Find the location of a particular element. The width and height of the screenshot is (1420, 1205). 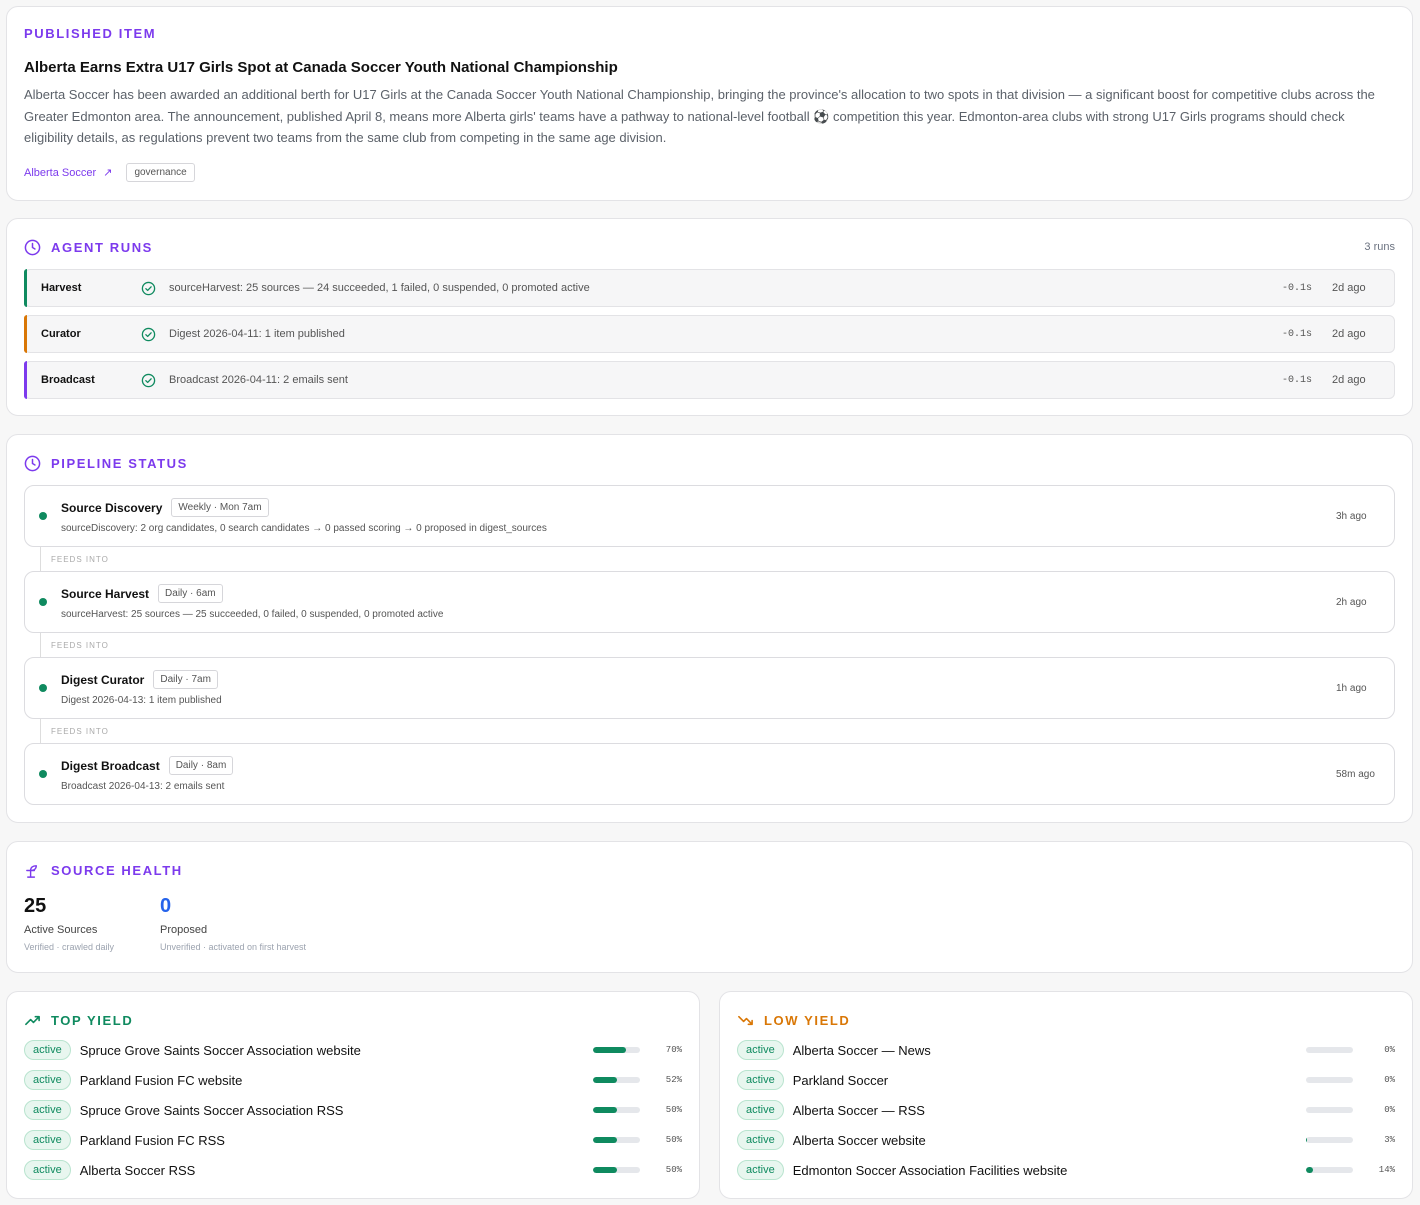

source-name: Alberta Soccer — RSS is located at coordinates (1049, 1110).